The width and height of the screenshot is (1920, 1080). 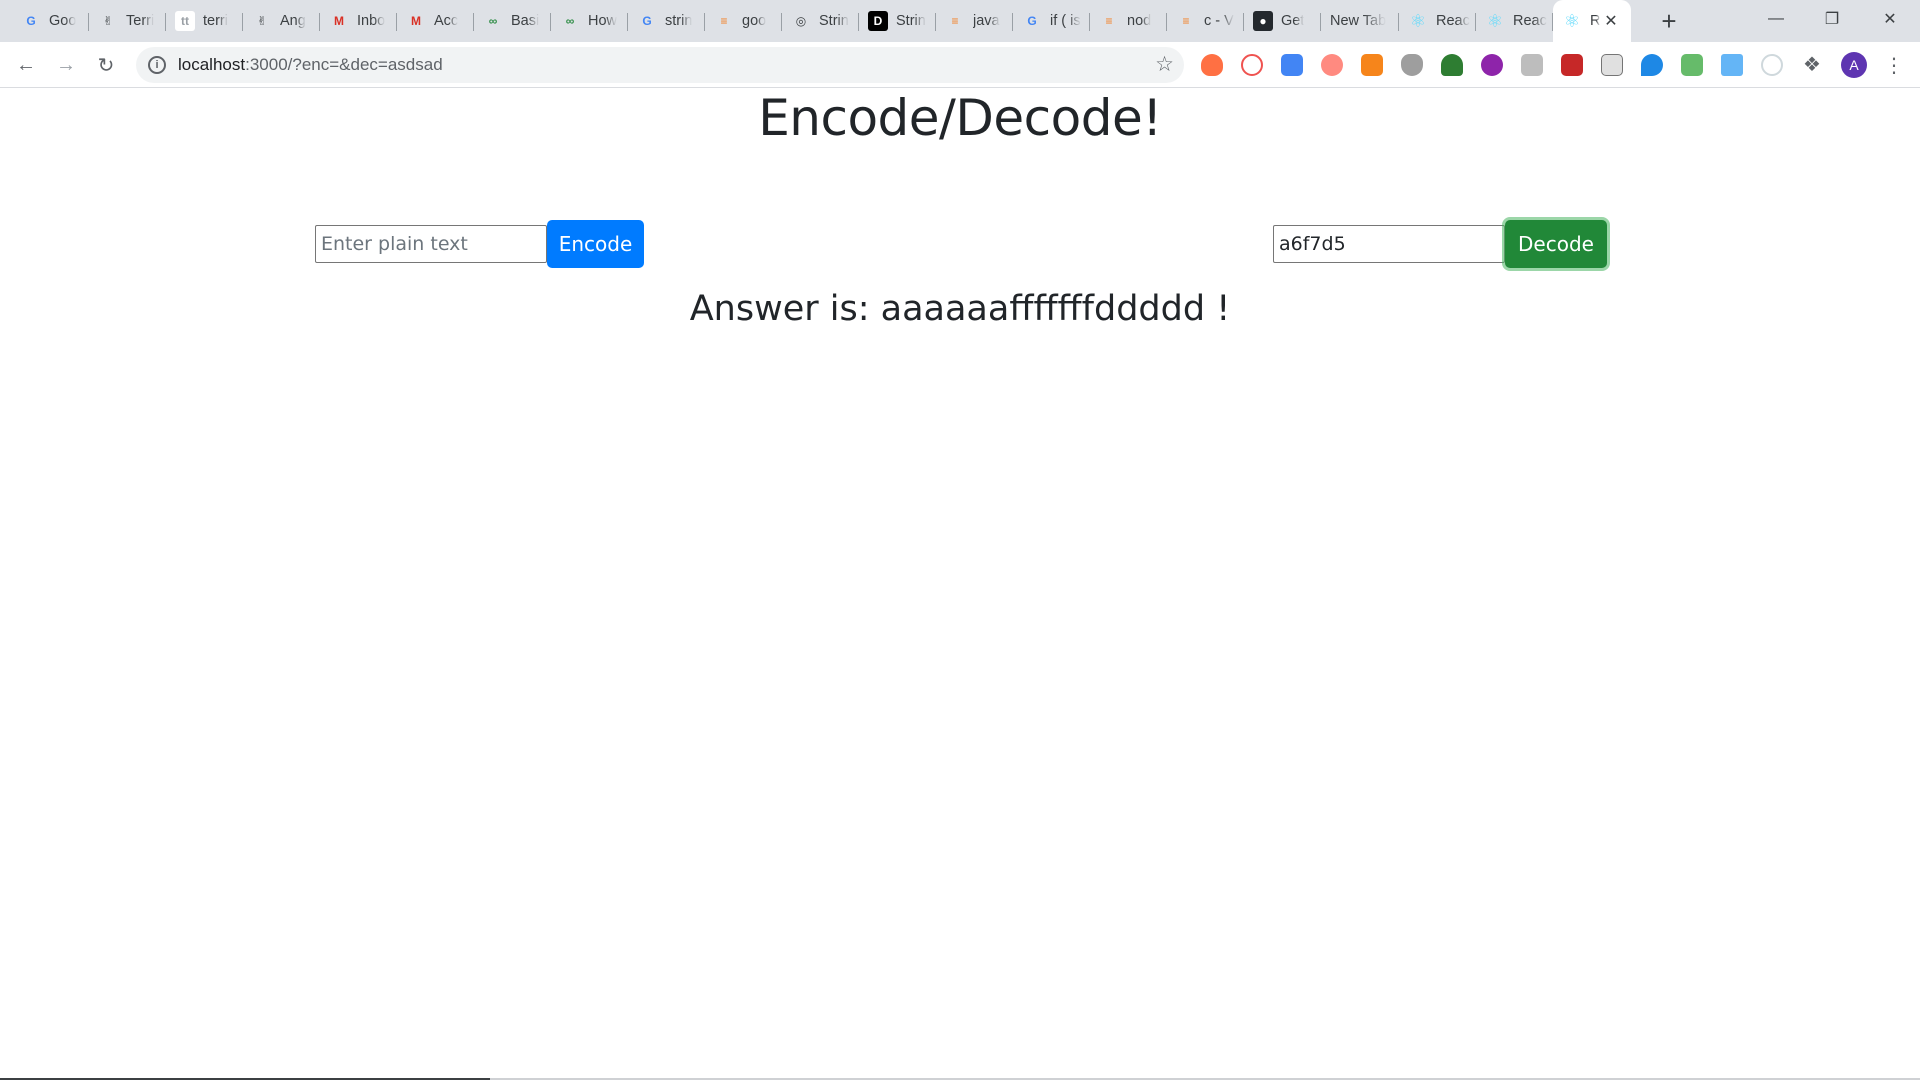 I want to click on forward-button: →, so click(x=66, y=65).